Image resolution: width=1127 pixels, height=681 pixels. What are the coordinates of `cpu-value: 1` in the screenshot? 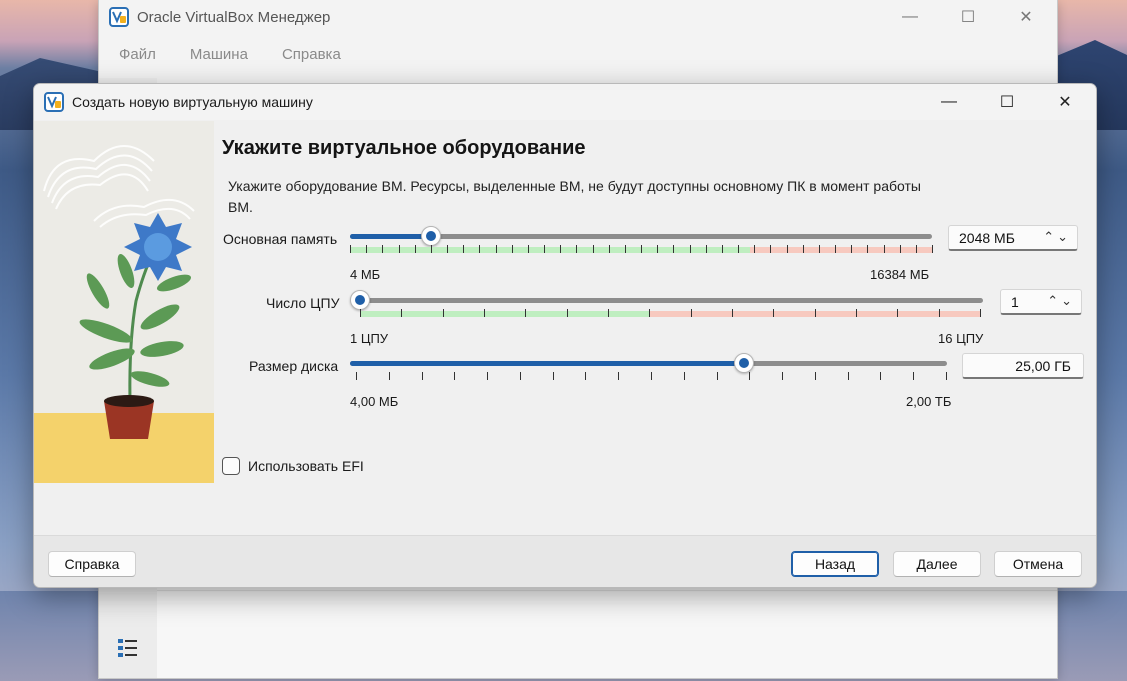 It's located at (1015, 302).